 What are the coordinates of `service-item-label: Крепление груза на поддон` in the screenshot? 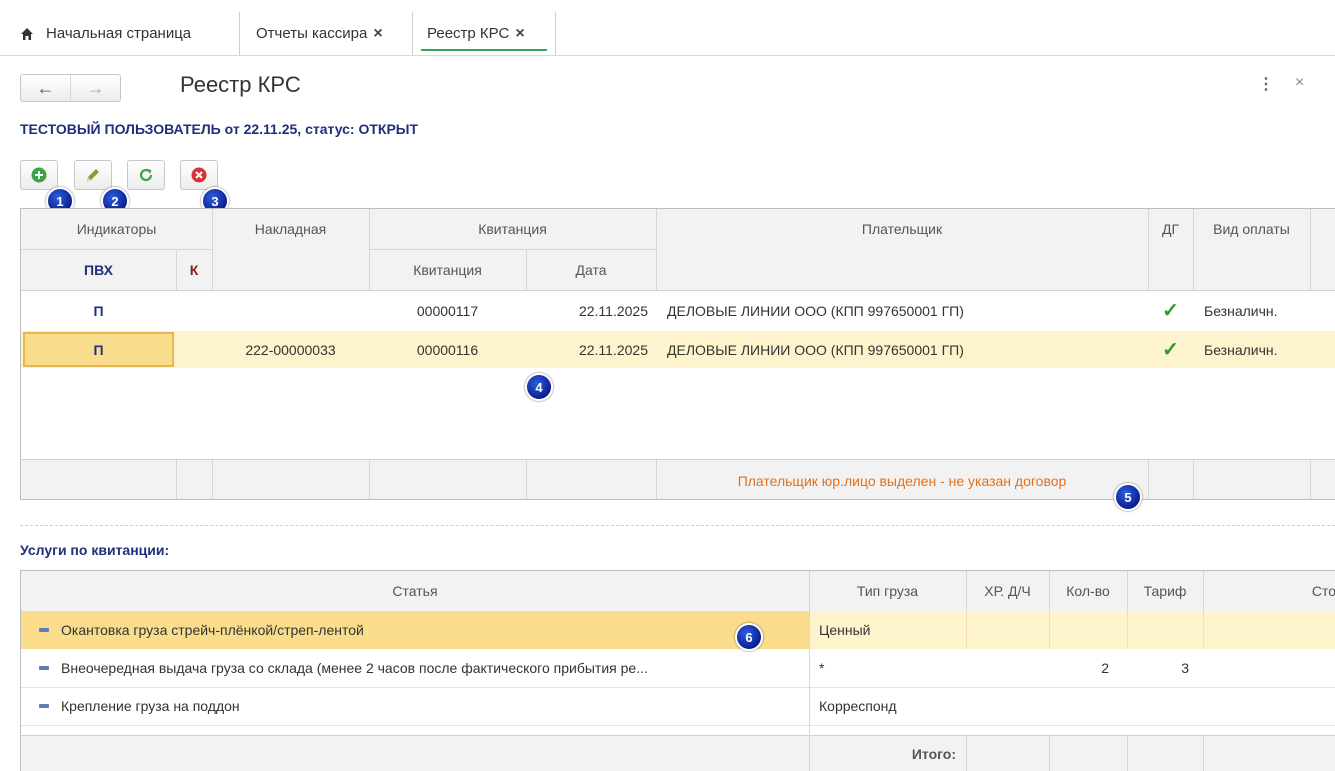 It's located at (150, 706).